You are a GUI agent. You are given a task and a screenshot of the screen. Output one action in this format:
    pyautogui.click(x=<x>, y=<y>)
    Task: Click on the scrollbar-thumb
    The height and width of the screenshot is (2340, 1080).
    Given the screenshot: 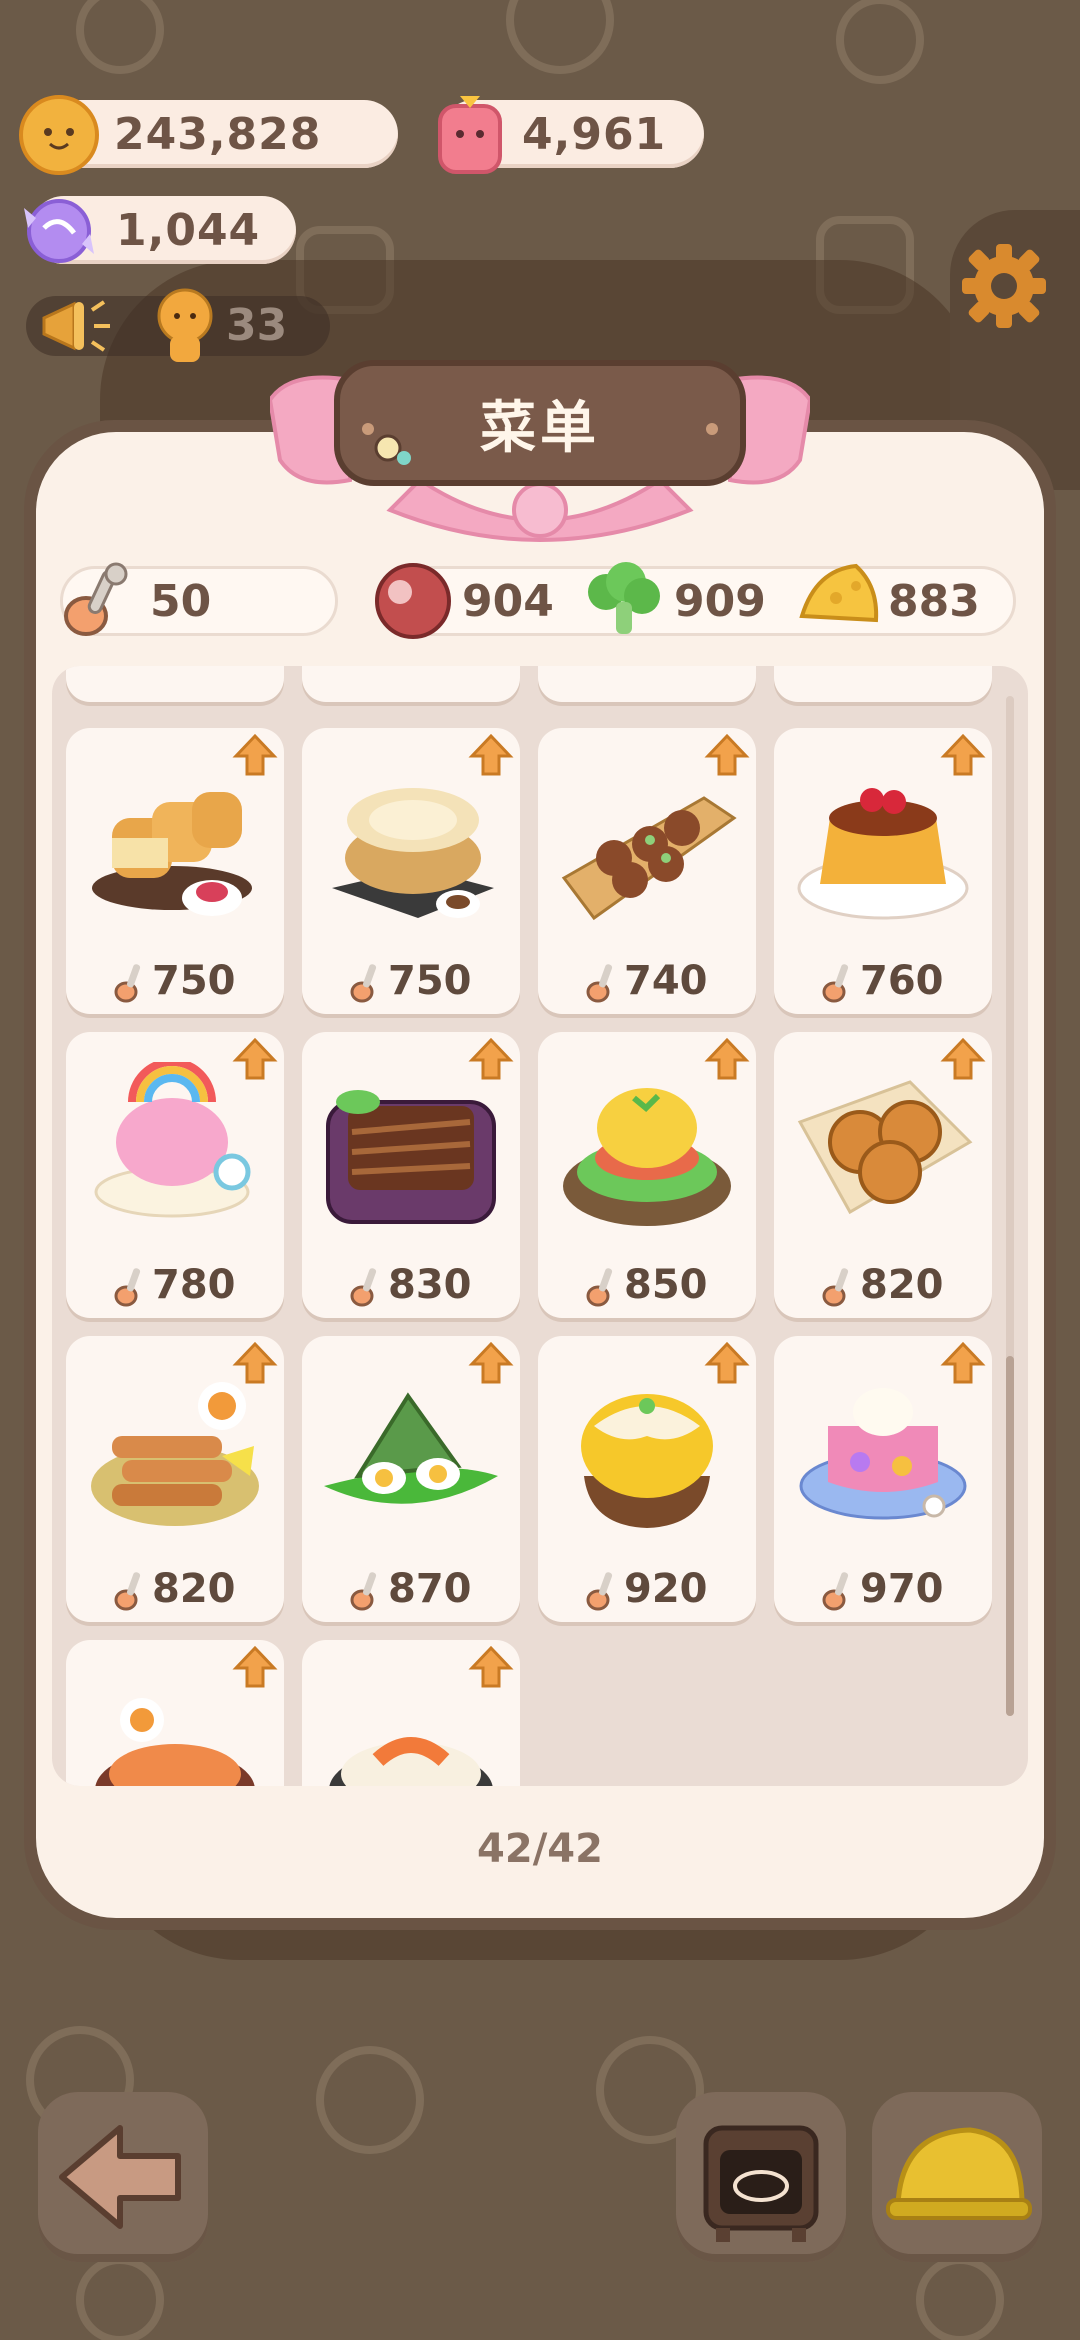 What is the action you would take?
    pyautogui.click(x=1010, y=1536)
    